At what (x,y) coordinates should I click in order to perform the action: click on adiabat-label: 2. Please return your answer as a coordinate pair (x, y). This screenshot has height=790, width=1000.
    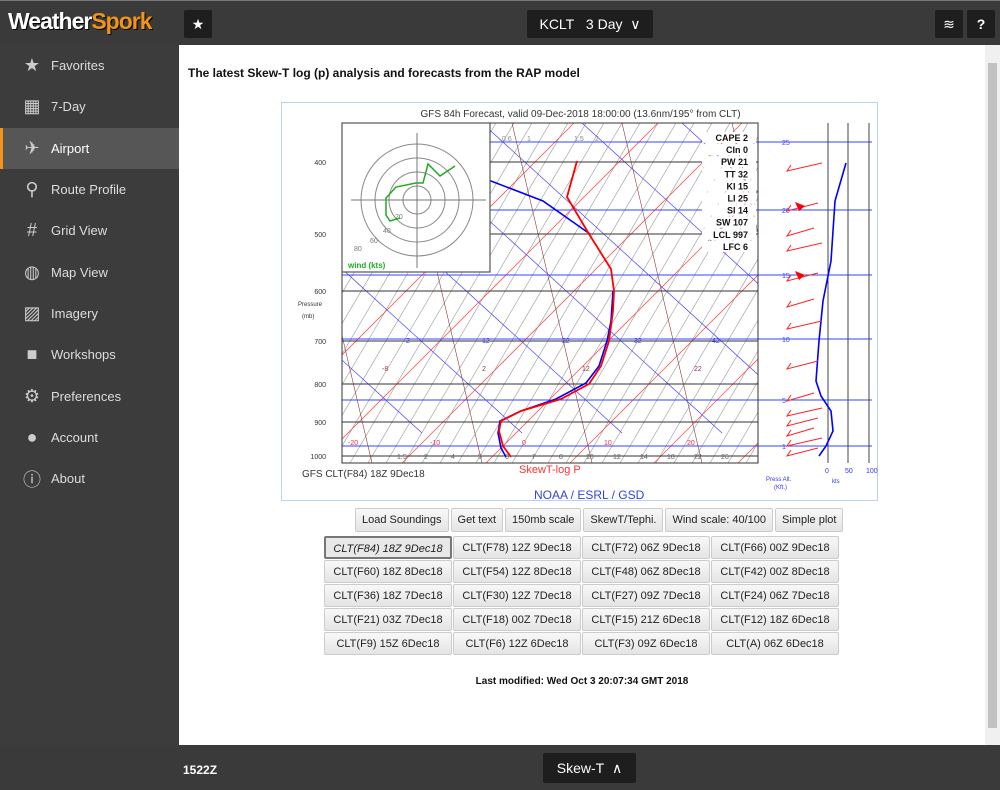
    Looking at the image, I should click on (484, 369).